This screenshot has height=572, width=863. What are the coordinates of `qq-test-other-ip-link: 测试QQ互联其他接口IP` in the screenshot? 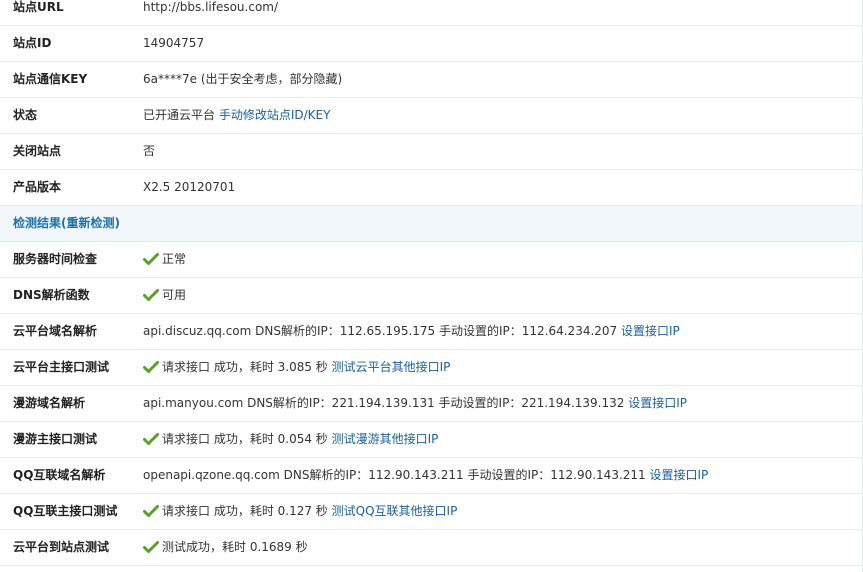 It's located at (395, 511).